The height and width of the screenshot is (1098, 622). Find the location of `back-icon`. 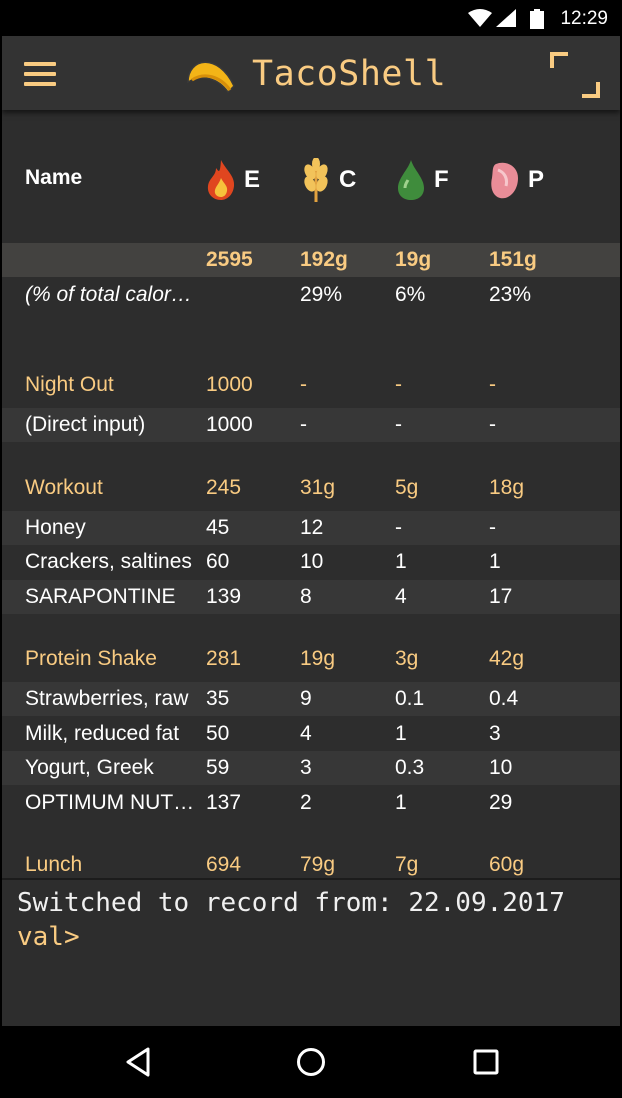

back-icon is located at coordinates (138, 1062).